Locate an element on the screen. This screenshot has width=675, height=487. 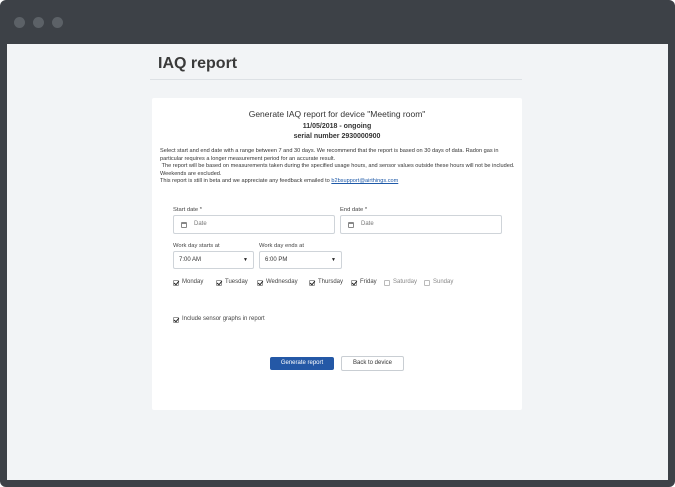
work-end-label: Work day ends at is located at coordinates (282, 246).